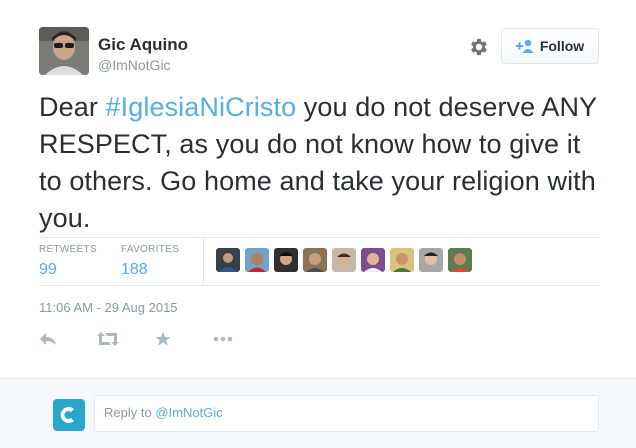  What do you see at coordinates (319, 285) in the screenshot?
I see `divider-bottom` at bounding box center [319, 285].